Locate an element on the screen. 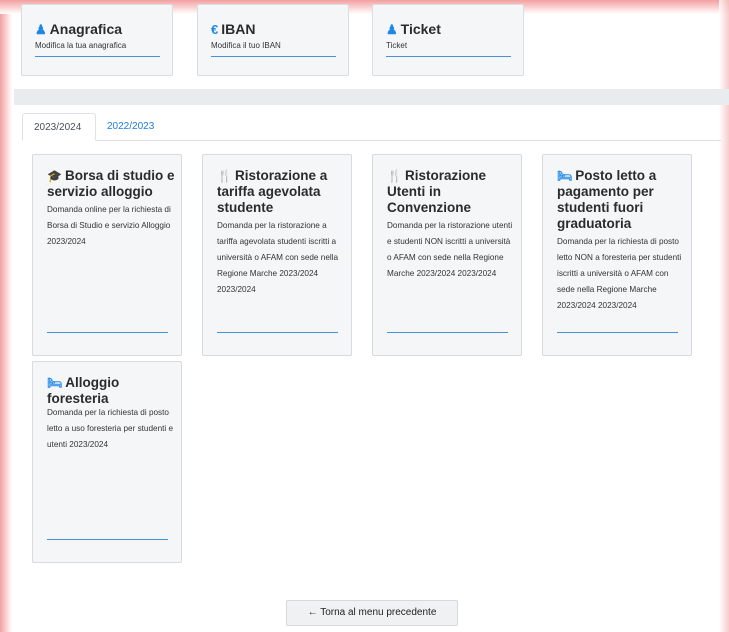 The image size is (729, 632). arrow-left-icon: ← is located at coordinates (312, 612).